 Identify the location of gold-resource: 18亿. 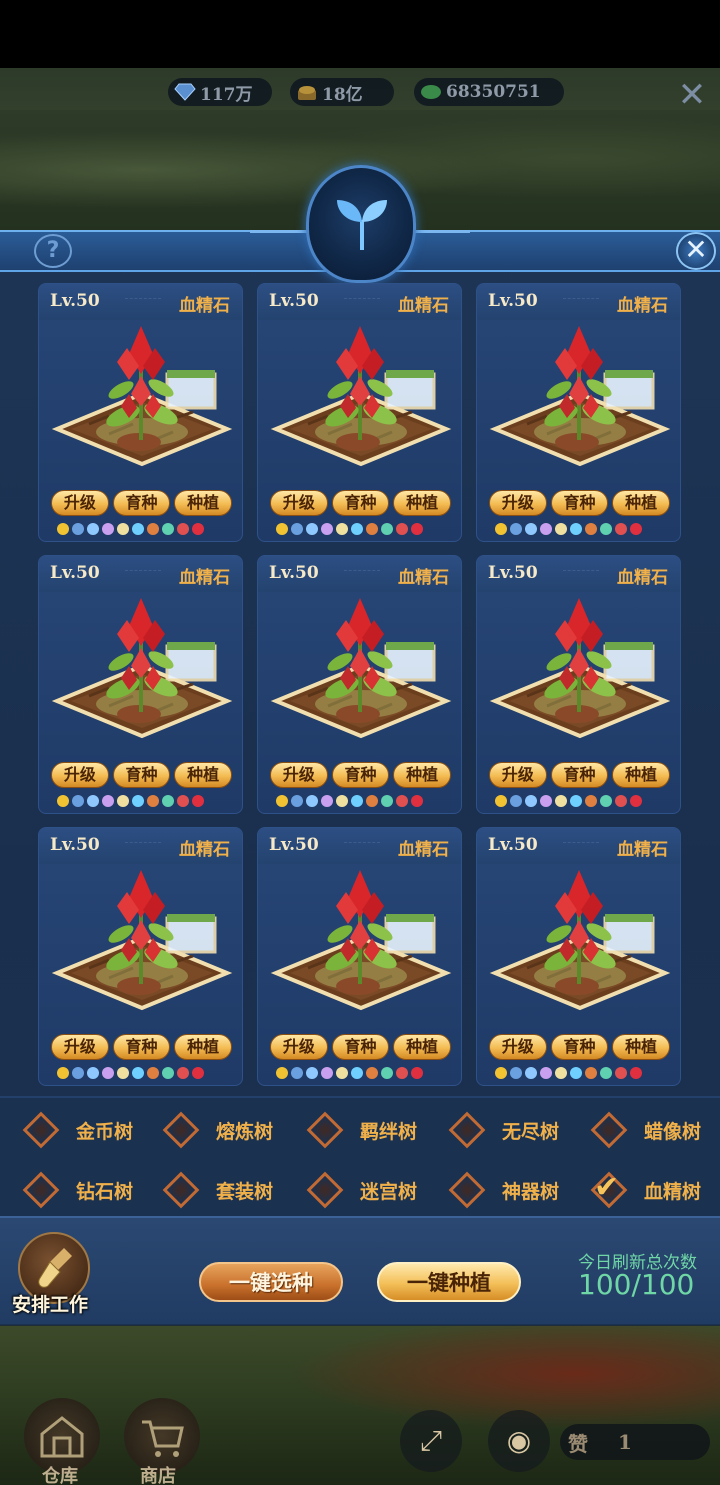
(342, 92).